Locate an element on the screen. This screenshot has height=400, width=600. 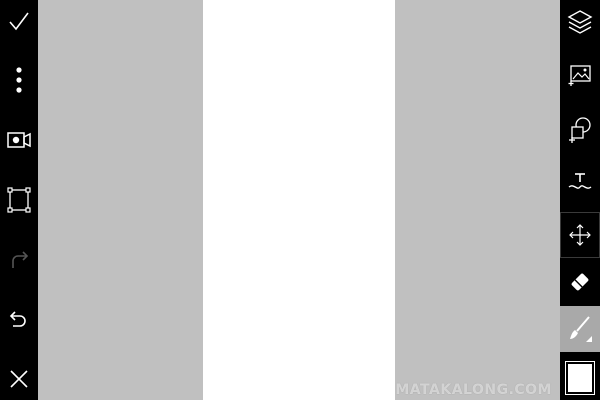
check-icon is located at coordinates (19, 21).